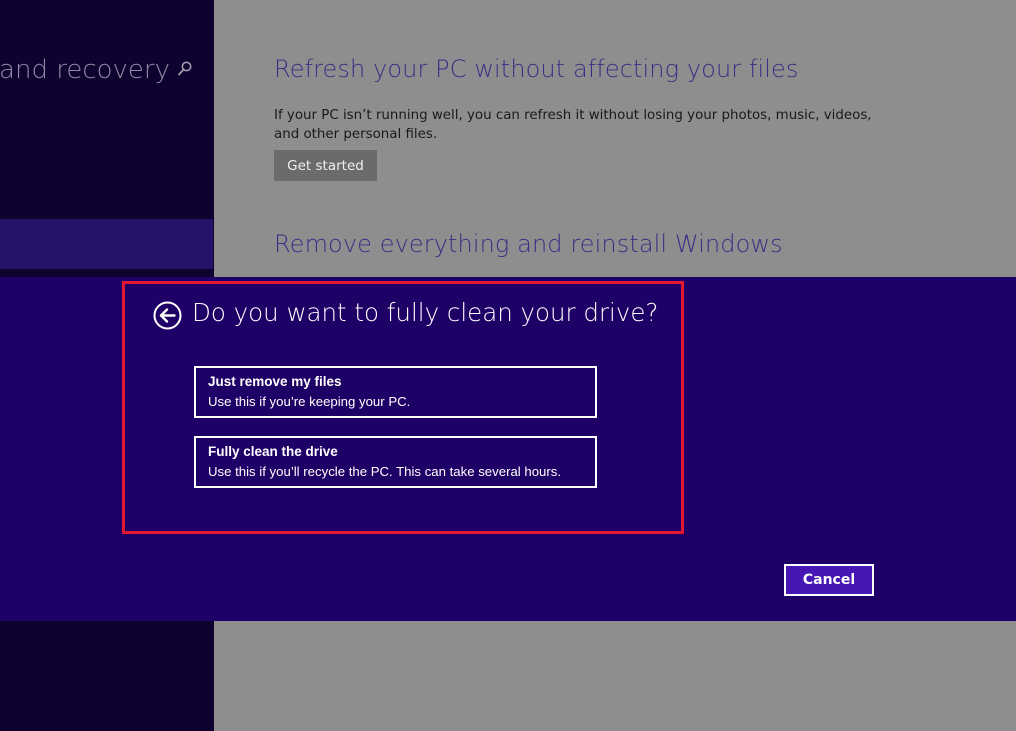 The width and height of the screenshot is (1016, 731). I want to click on cancel-button: Cancel, so click(829, 580).